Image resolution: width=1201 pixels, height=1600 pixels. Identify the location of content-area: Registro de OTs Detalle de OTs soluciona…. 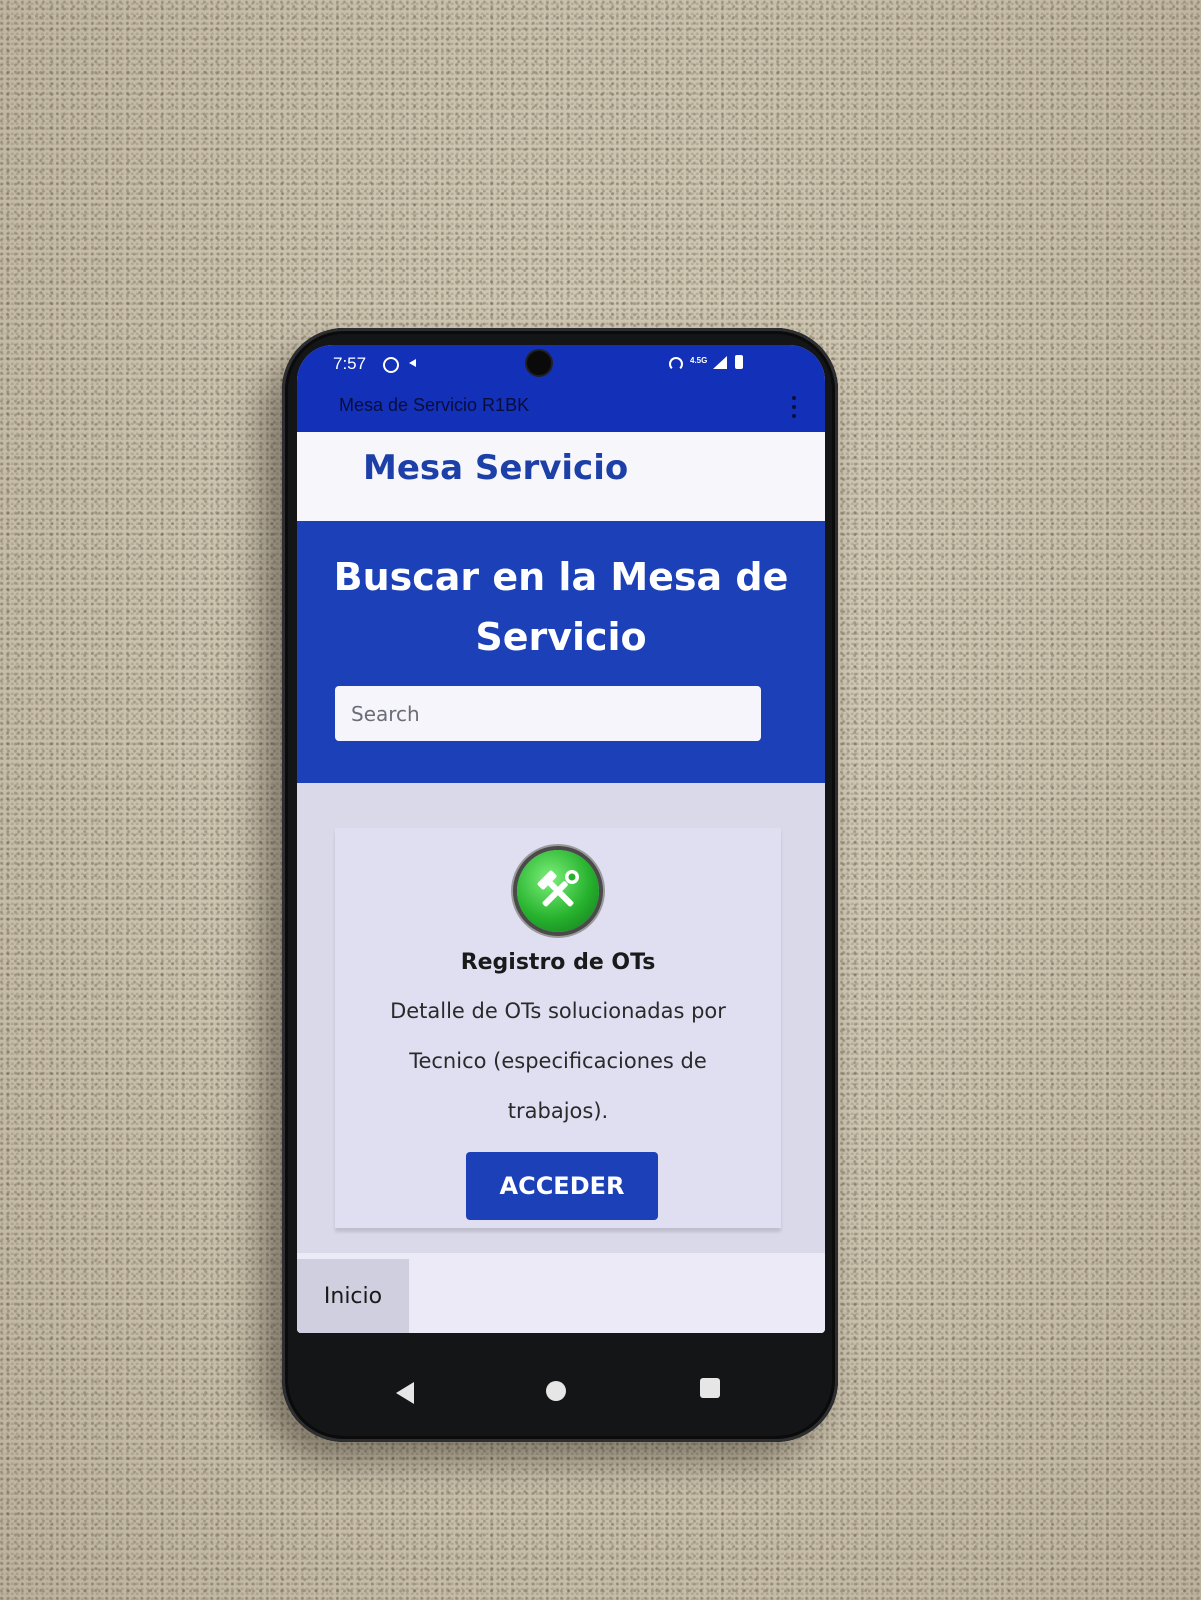
(561, 1018).